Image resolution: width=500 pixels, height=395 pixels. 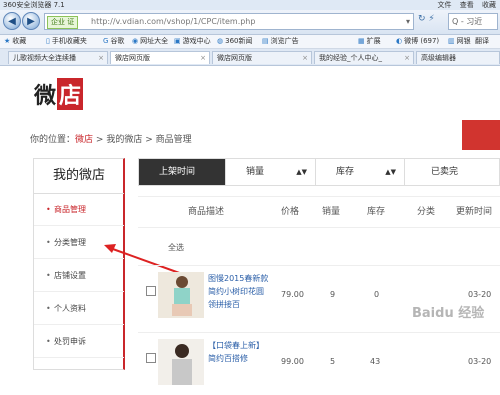 What do you see at coordinates (333, 361) in the screenshot?
I see `product-sales: 5` at bounding box center [333, 361].